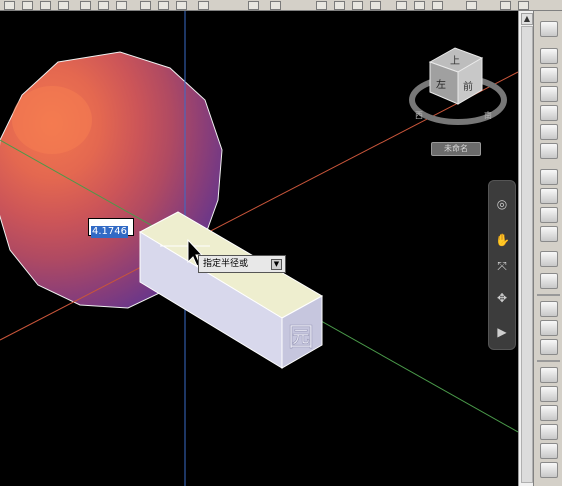 This screenshot has height=486, width=562. Describe the element at coordinates (456, 149) in the screenshot. I see `ucs-menu-button: 未命名` at that location.